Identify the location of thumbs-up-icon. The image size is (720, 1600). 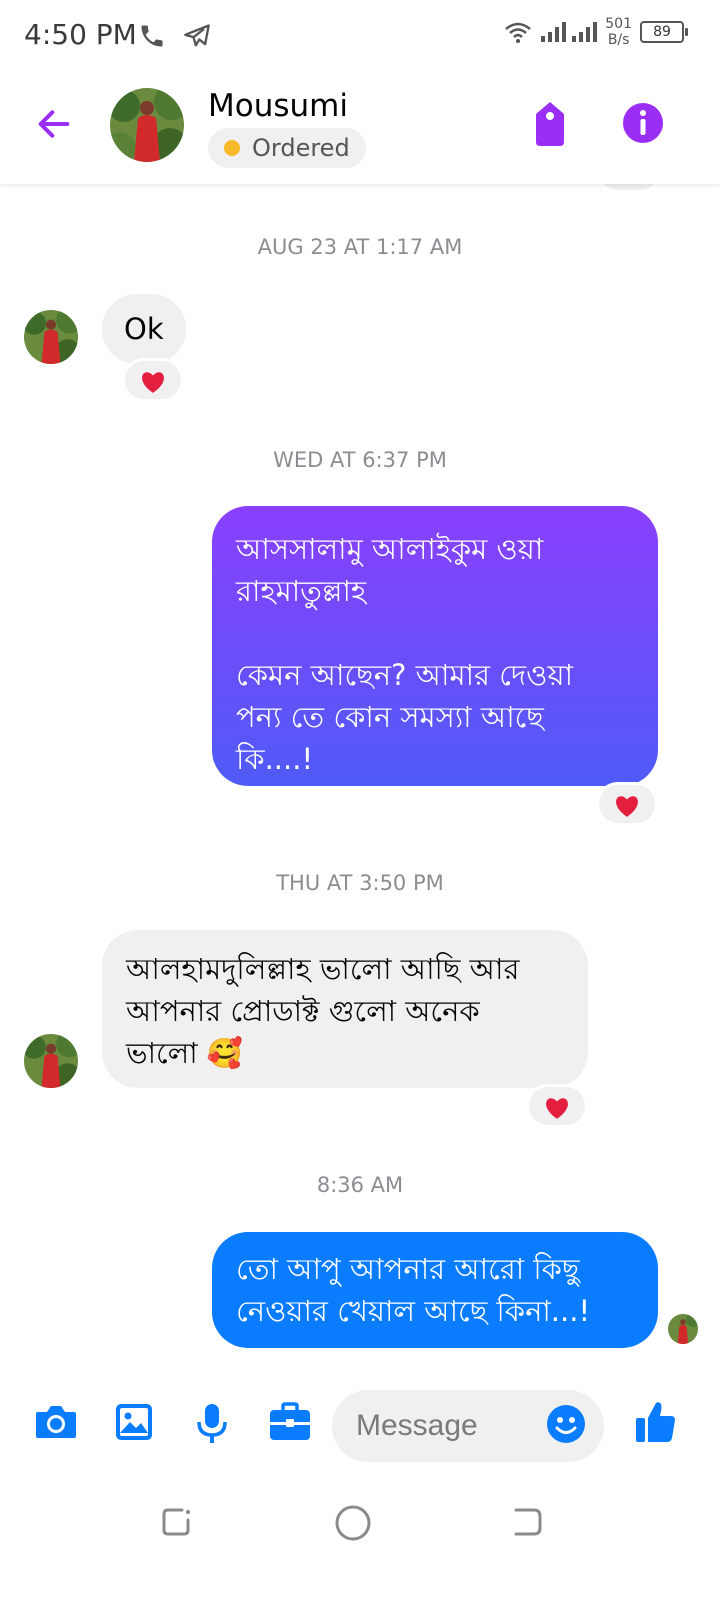
(656, 1422).